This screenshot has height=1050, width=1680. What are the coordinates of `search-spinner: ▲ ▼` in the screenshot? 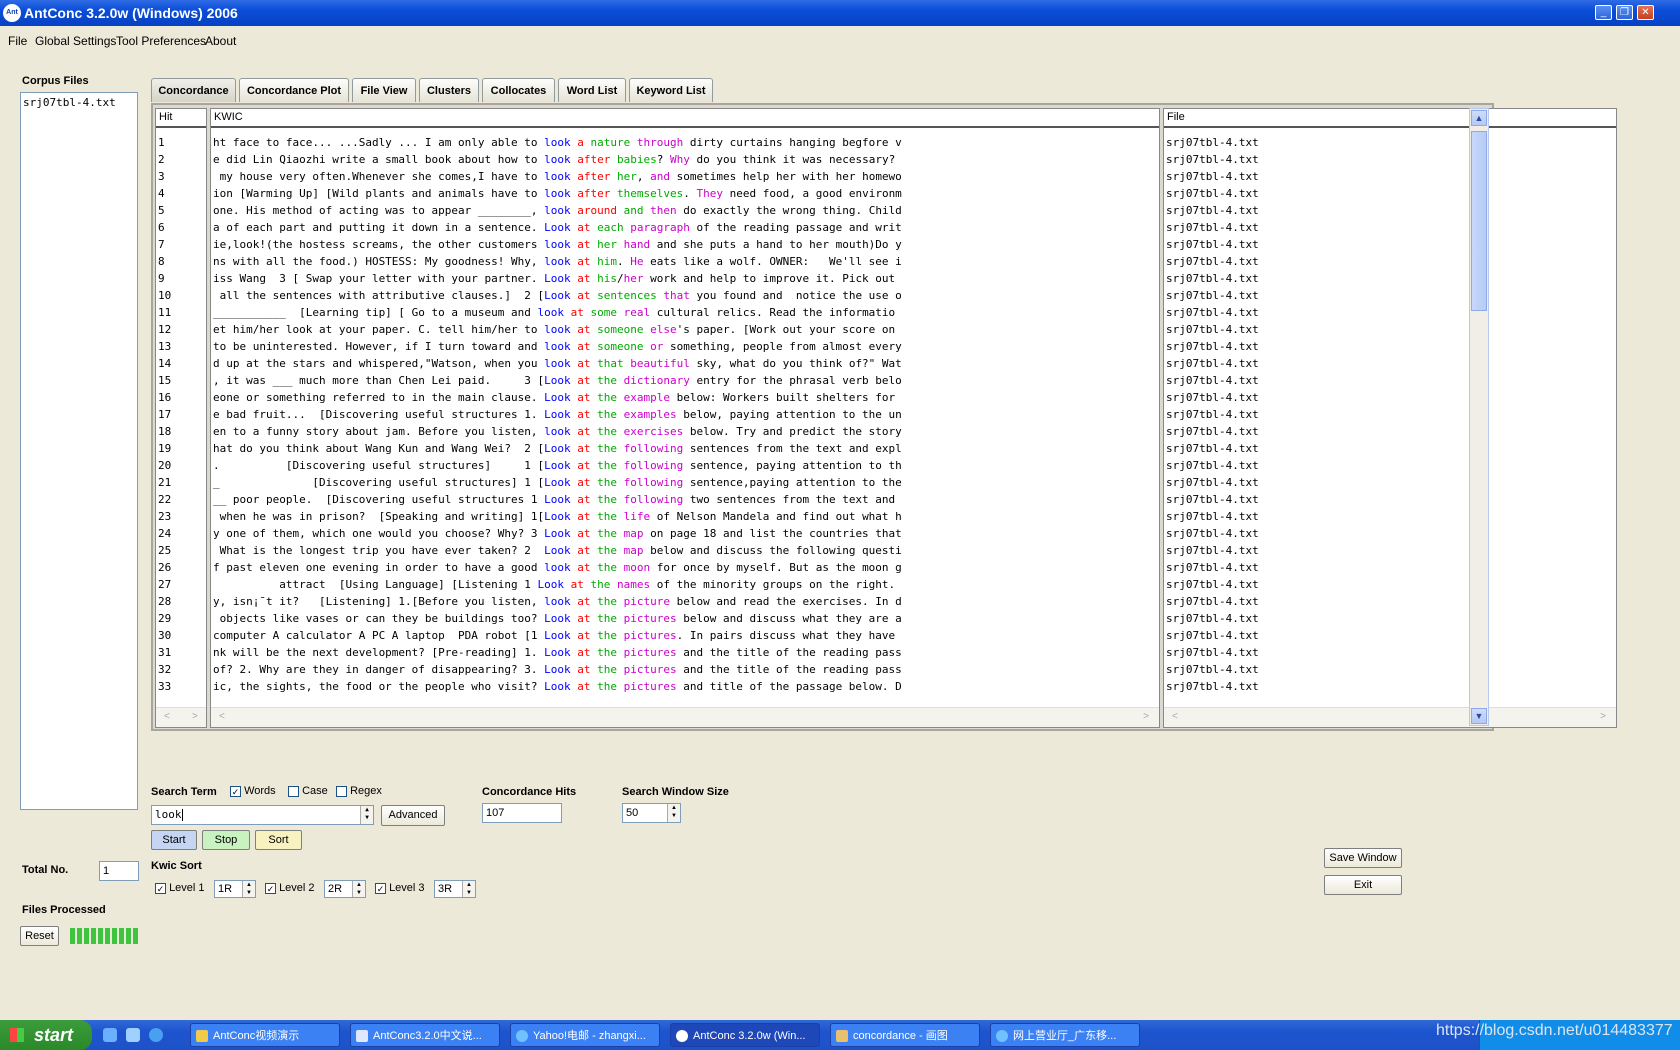 It's located at (366, 815).